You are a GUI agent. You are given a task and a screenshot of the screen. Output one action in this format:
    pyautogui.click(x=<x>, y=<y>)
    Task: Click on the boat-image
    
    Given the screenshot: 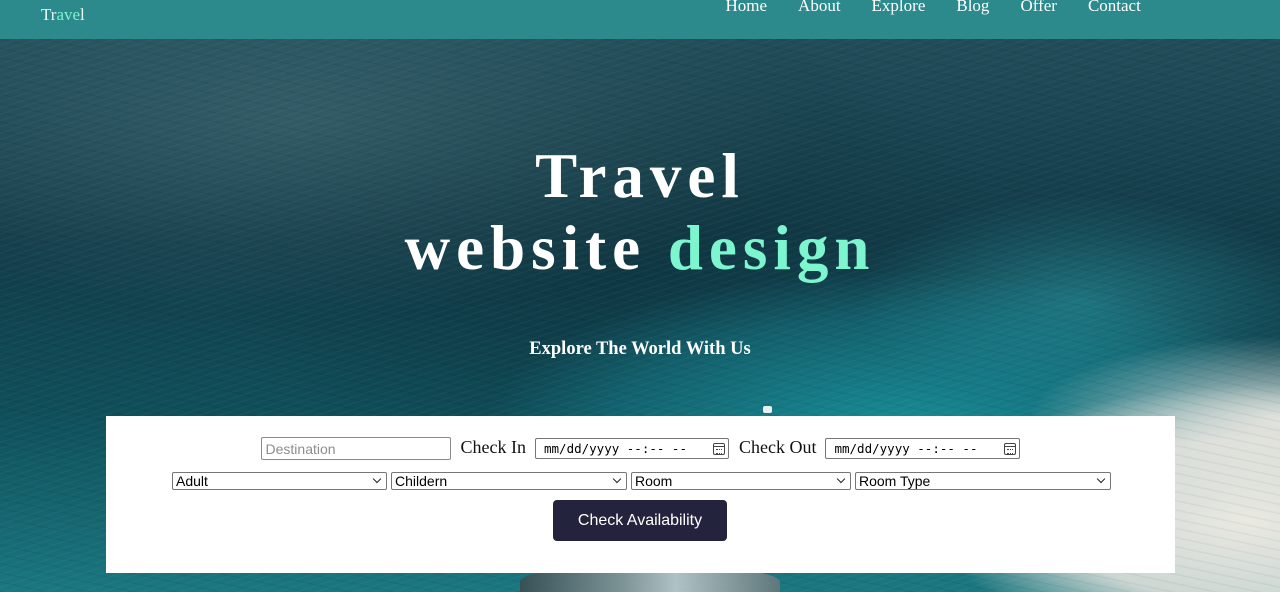 What is the action you would take?
    pyautogui.click(x=767, y=409)
    